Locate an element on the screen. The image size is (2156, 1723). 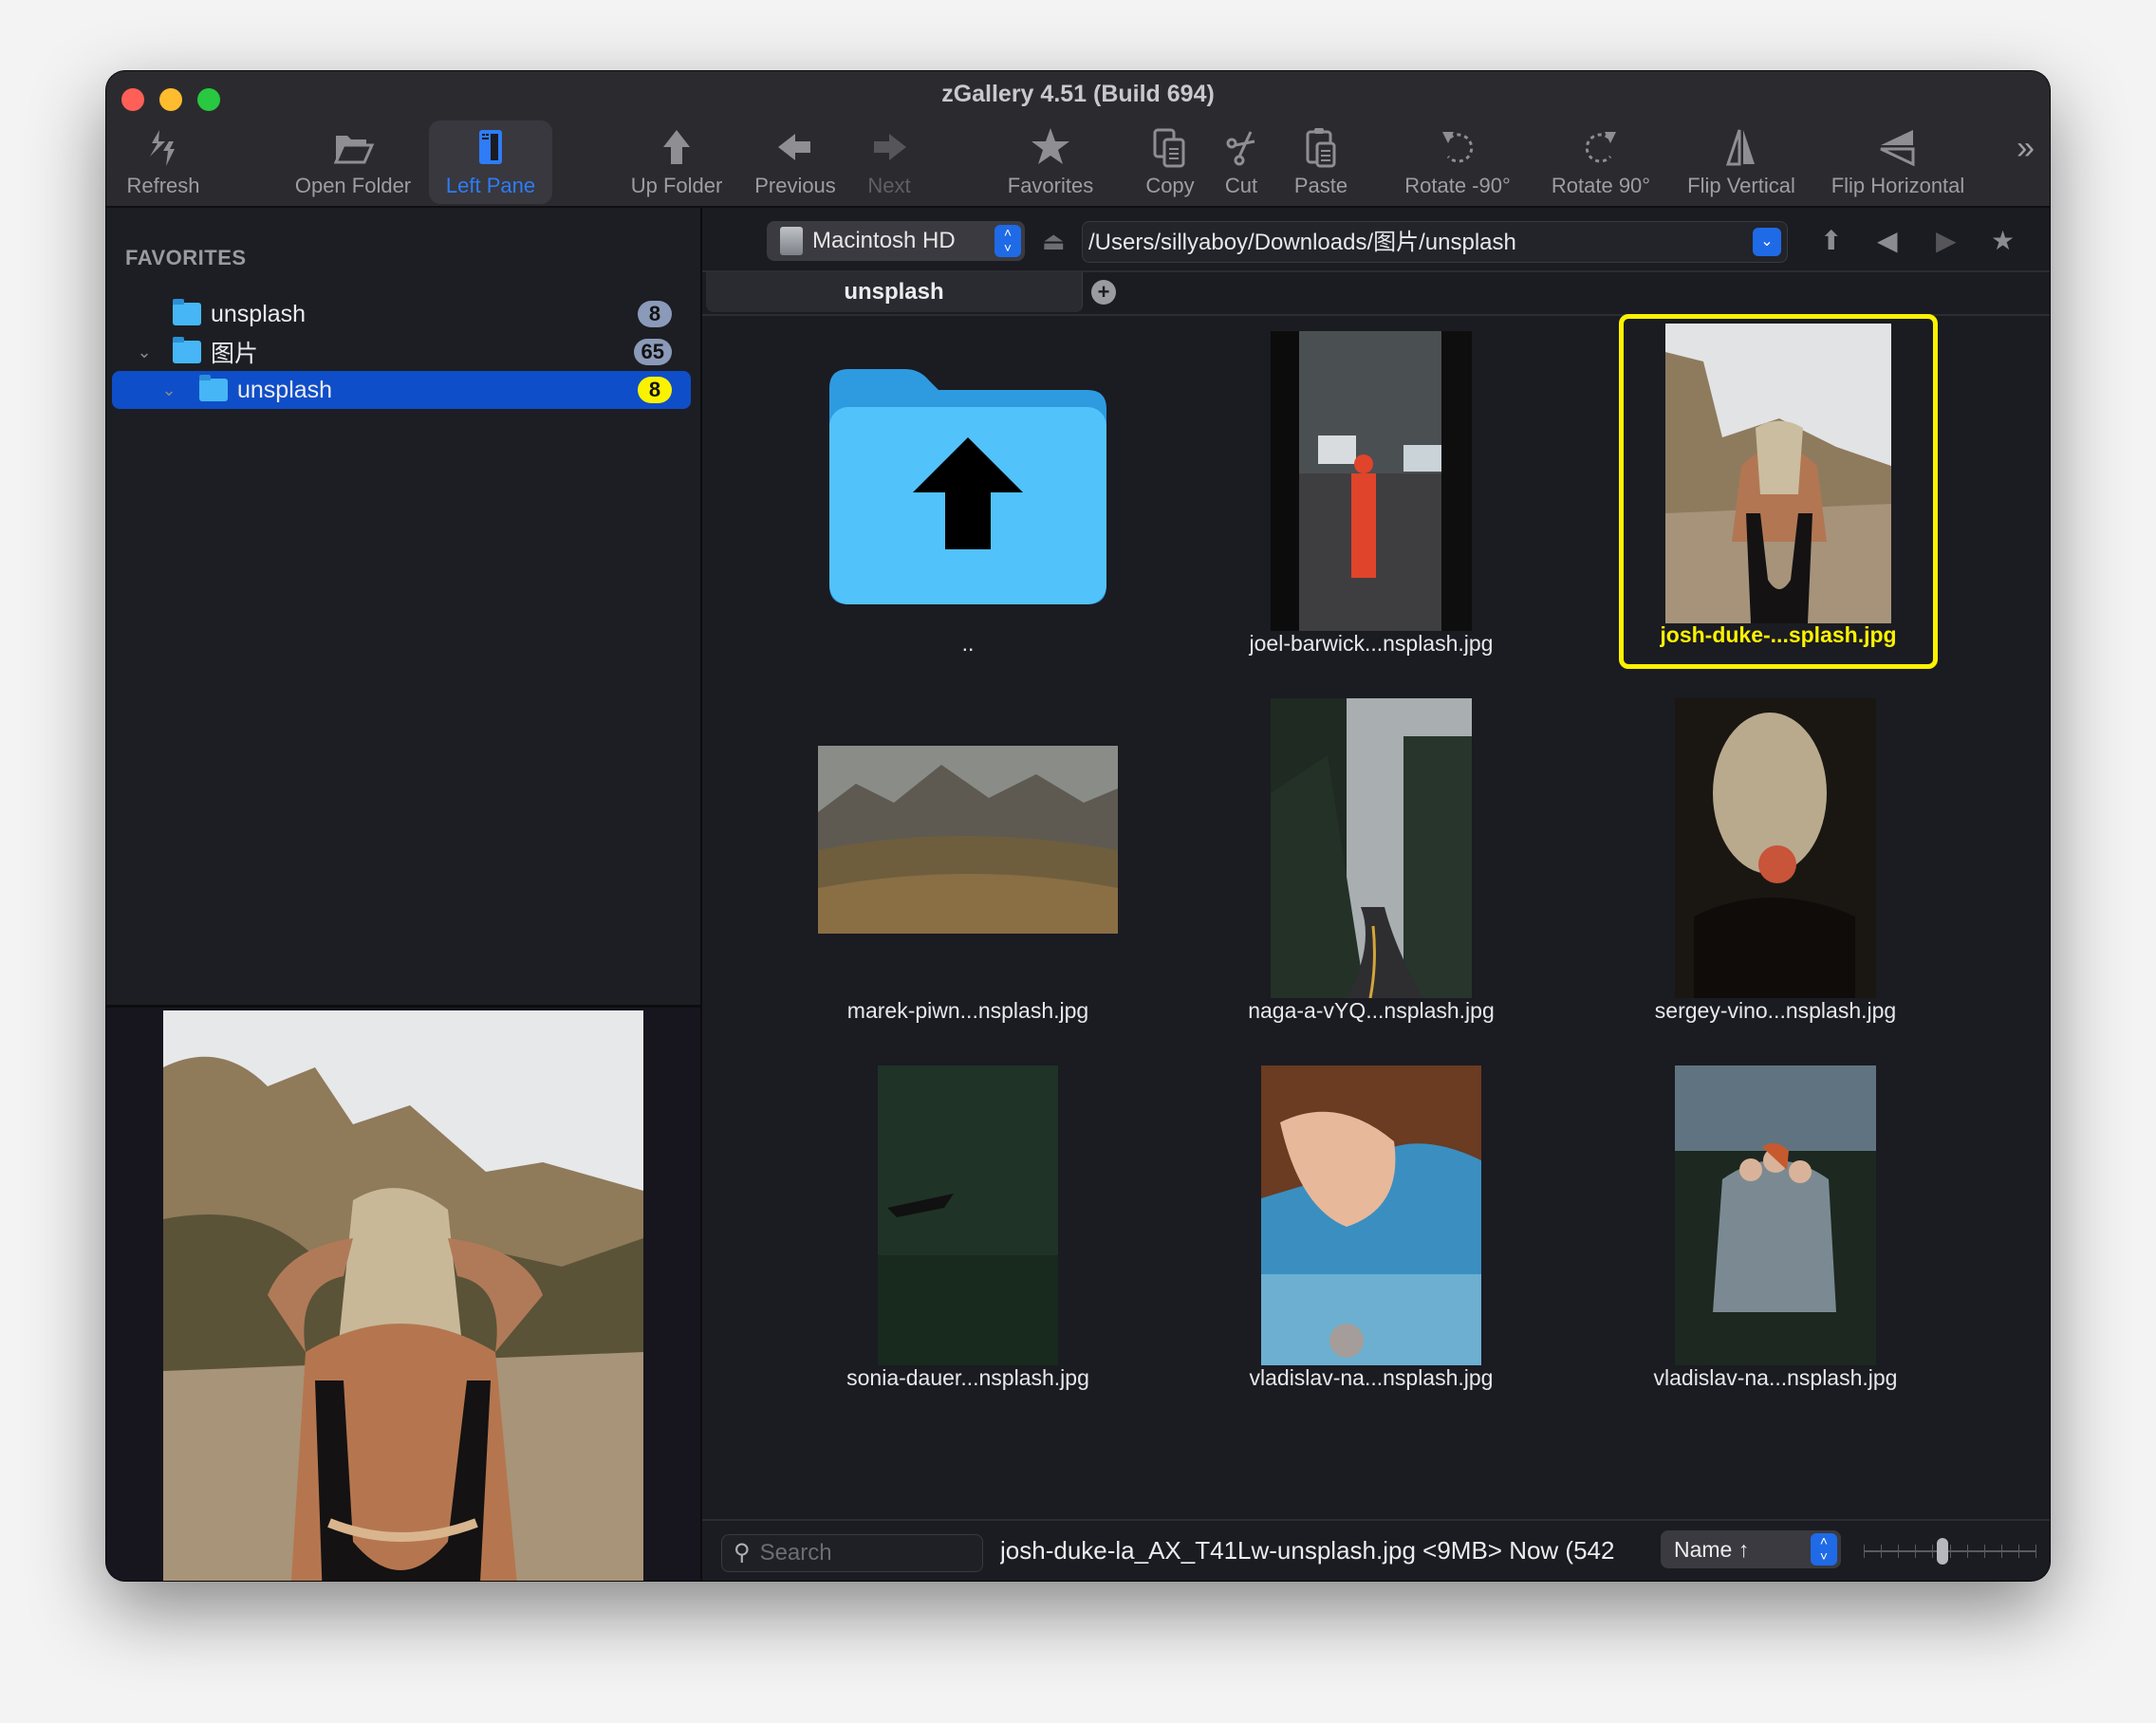
refresh-button: Refresh is located at coordinates (163, 162).